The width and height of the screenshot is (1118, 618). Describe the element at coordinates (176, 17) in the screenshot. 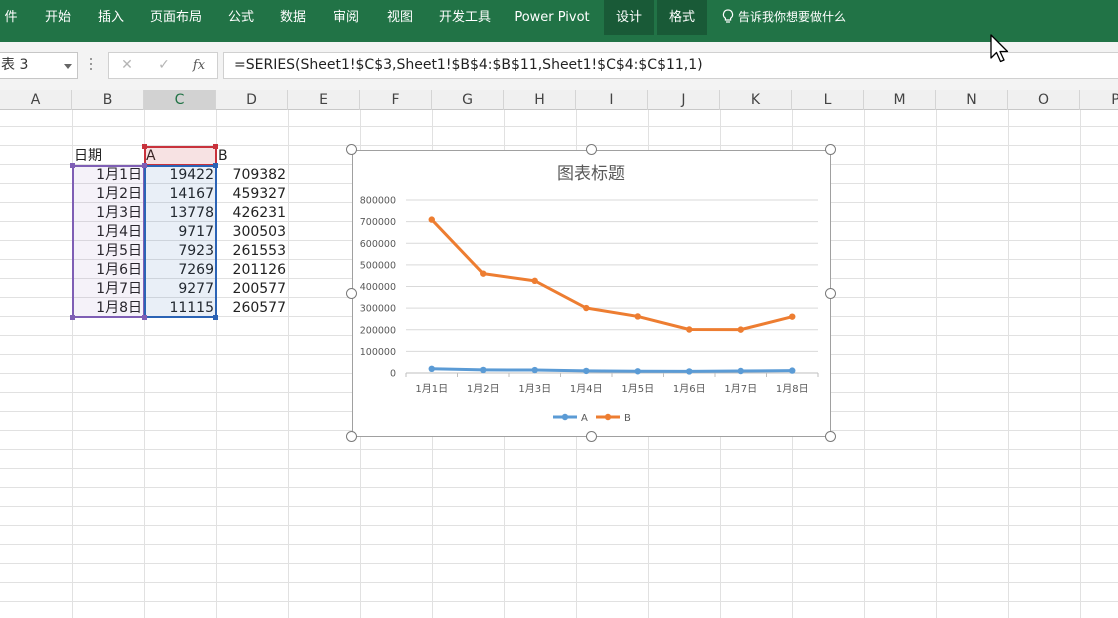

I see `tab-page-layout: 页面布局` at that location.